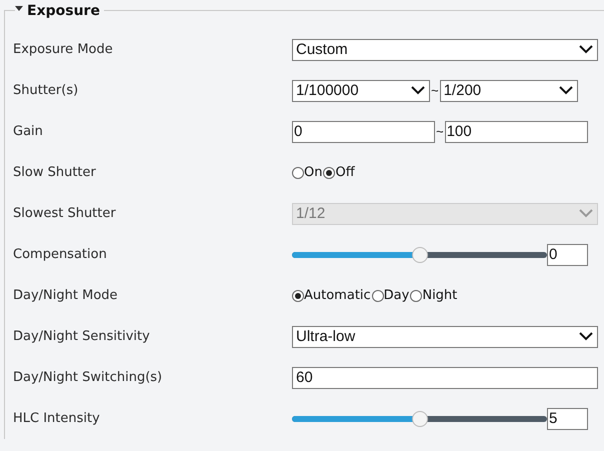 The image size is (604, 451). I want to click on dropdown: Custom, so click(445, 49).